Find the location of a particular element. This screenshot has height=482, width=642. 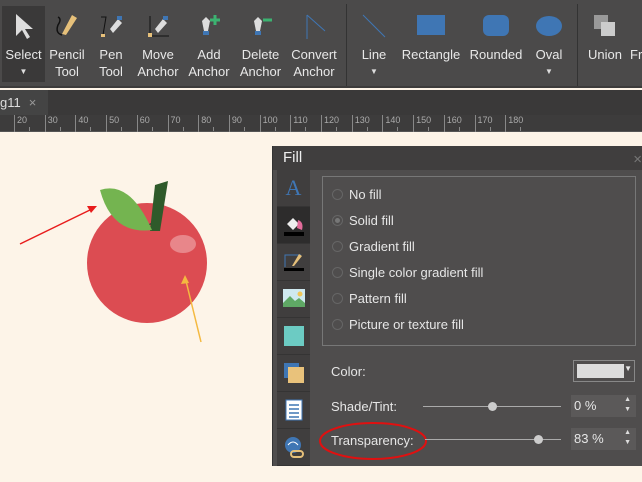

teal-square-icon is located at coordinates (293, 336).